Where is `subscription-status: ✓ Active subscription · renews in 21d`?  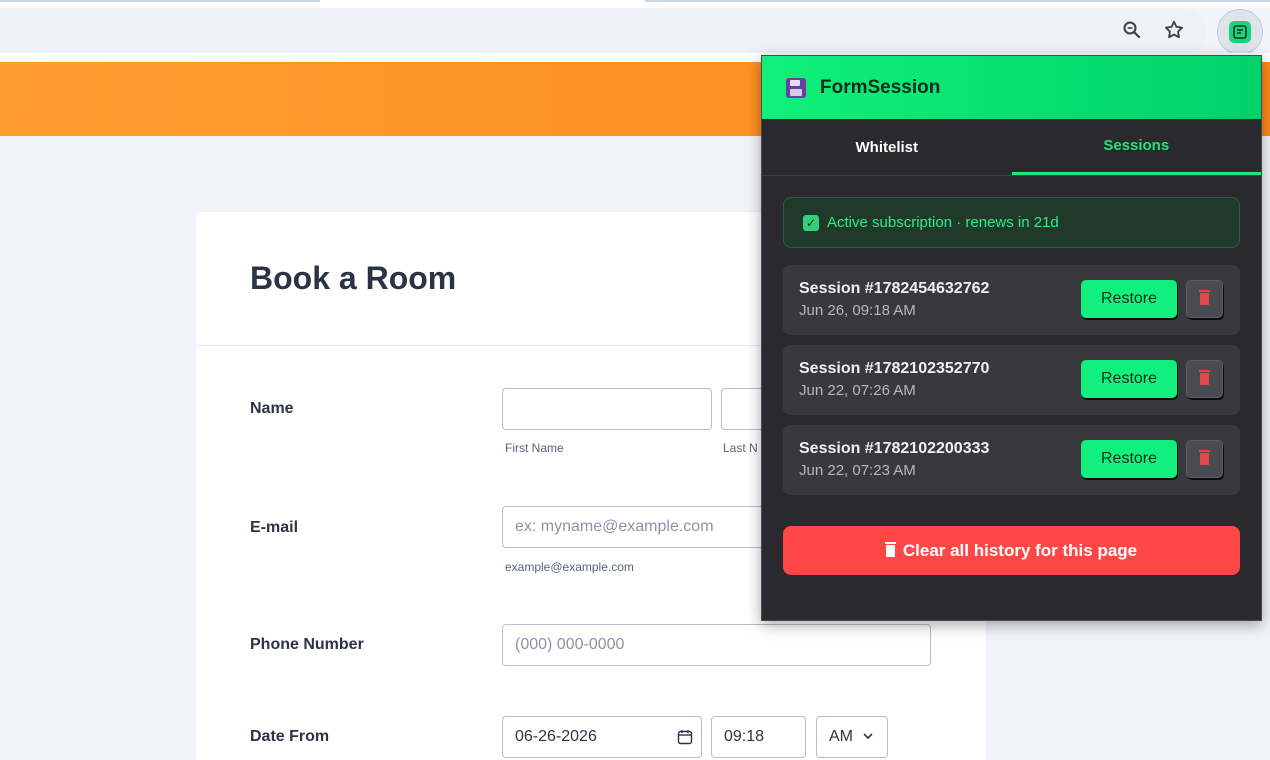
subscription-status: ✓ Active subscription · renews in 21d is located at coordinates (1011, 222).